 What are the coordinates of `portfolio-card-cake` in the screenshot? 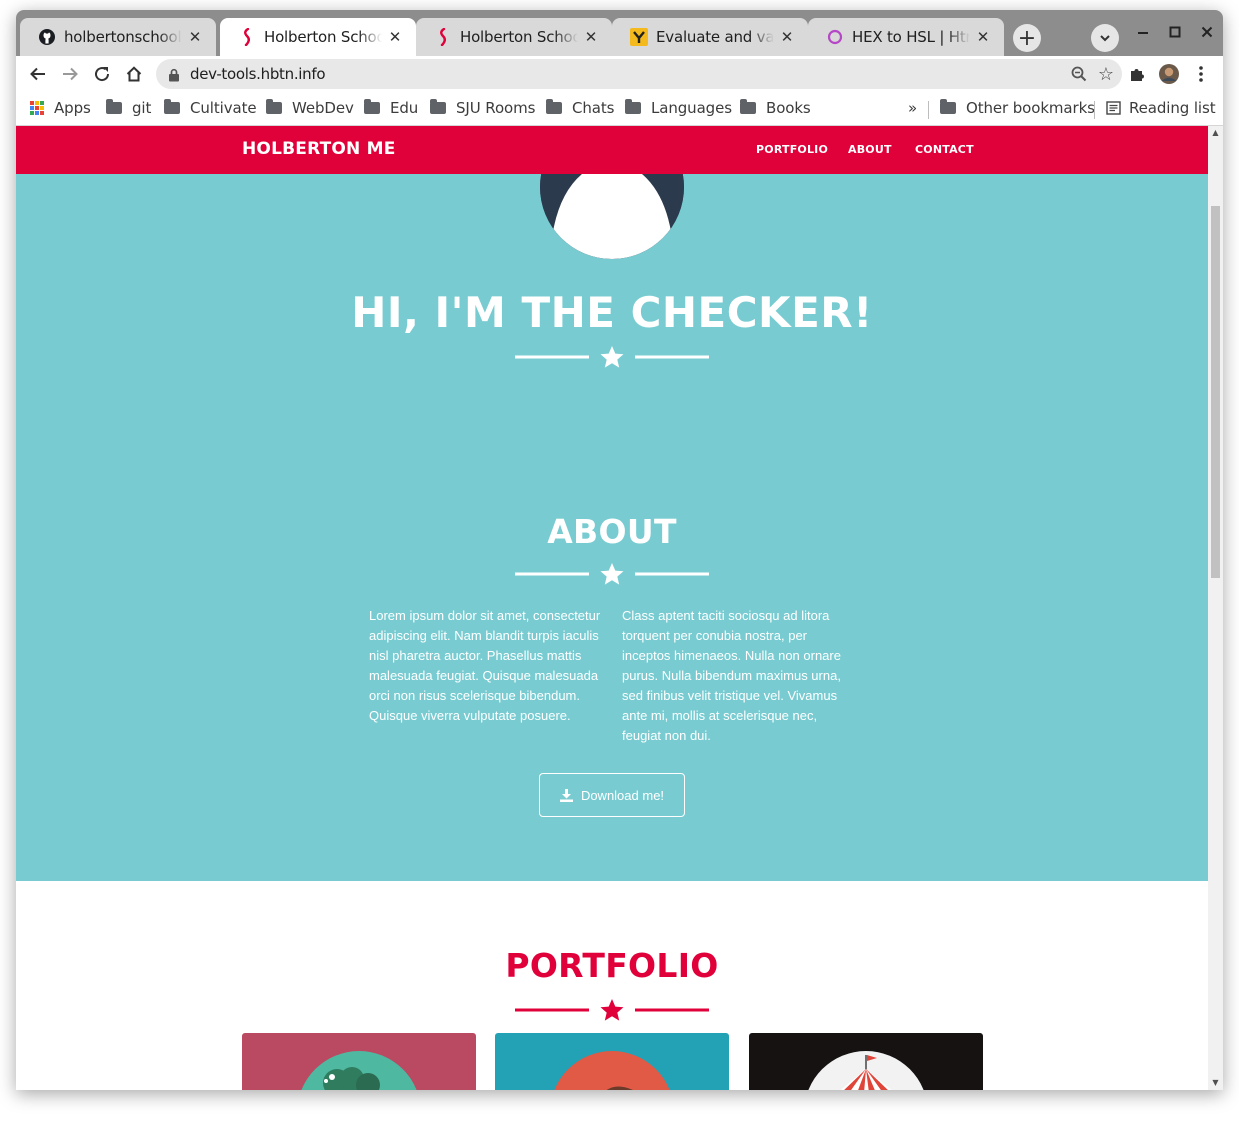 It's located at (612, 1061).